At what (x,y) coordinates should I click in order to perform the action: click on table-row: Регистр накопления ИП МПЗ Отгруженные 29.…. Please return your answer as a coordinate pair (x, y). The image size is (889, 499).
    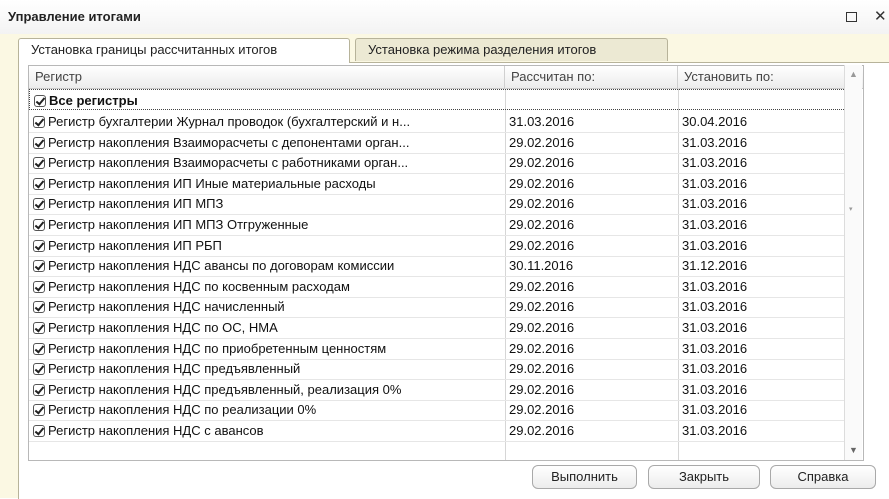
    Looking at the image, I should click on (437, 225).